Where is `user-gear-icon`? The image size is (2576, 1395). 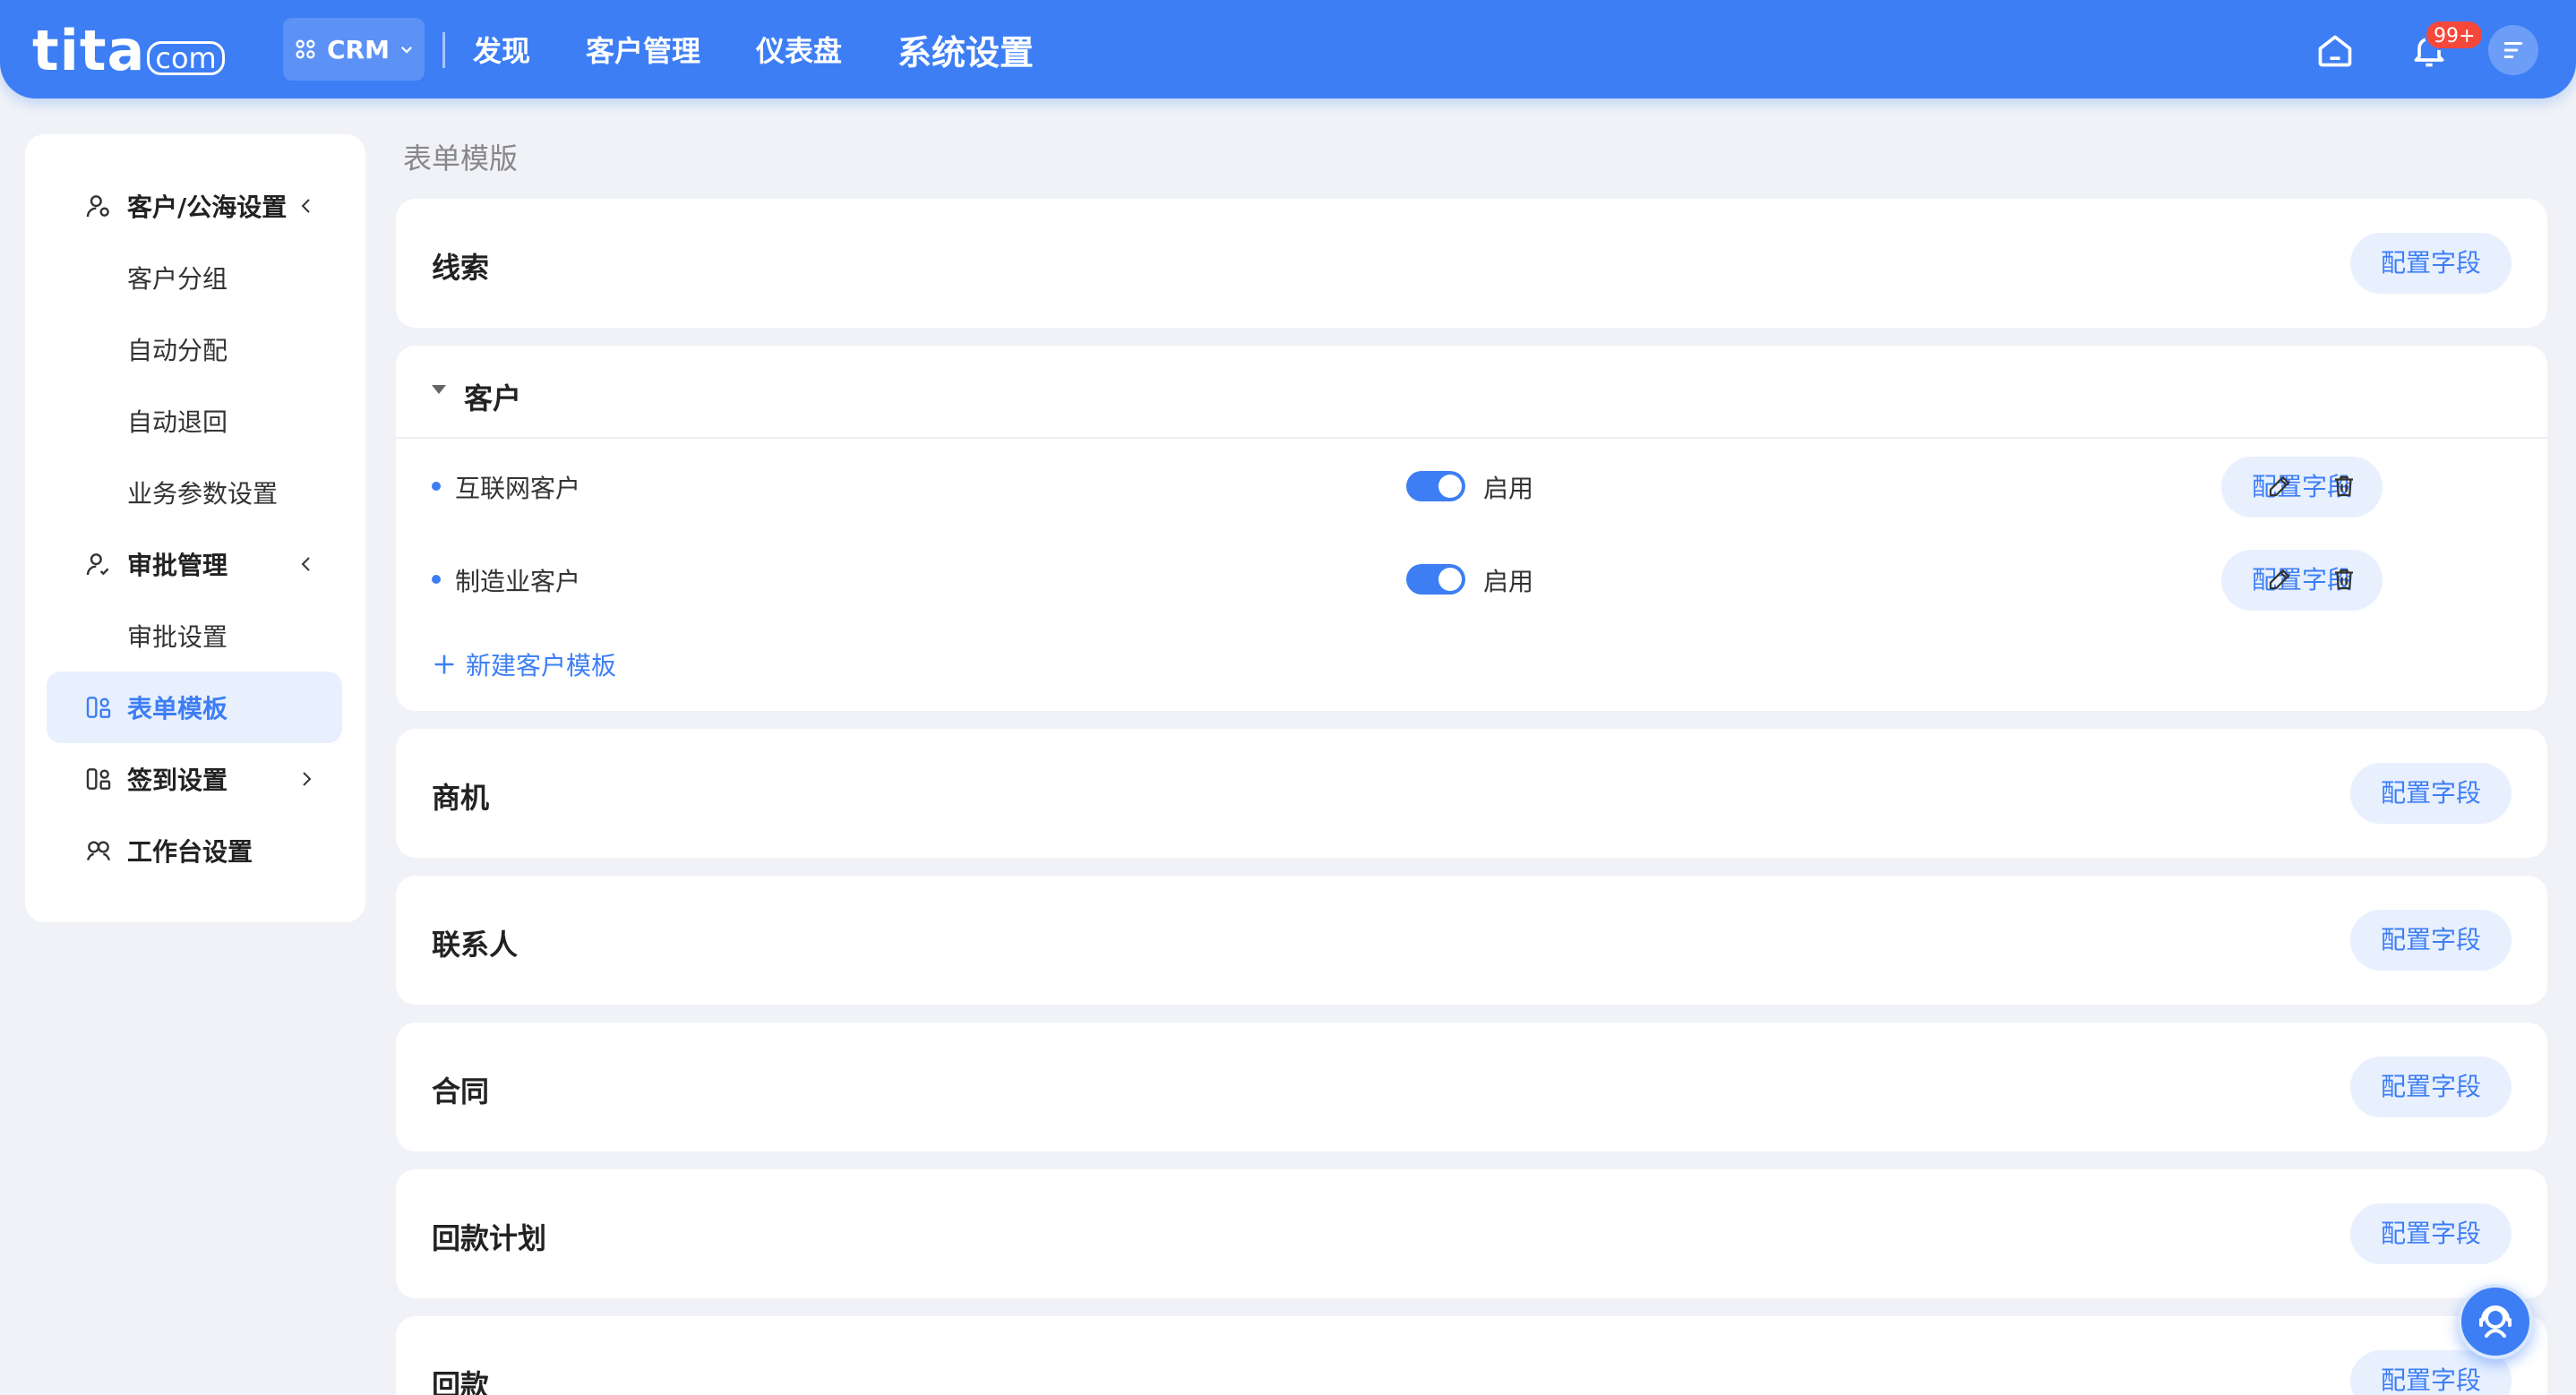 user-gear-icon is located at coordinates (98, 206).